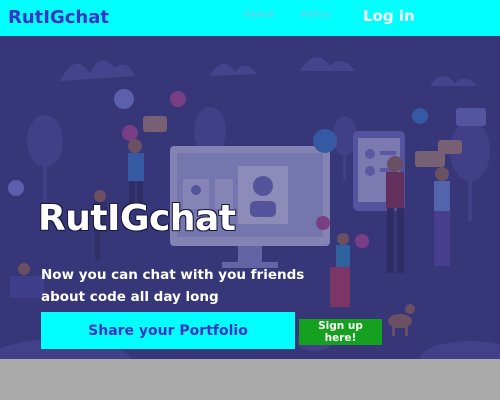  I want to click on sign-up-button: Sign up here!, so click(340, 332).